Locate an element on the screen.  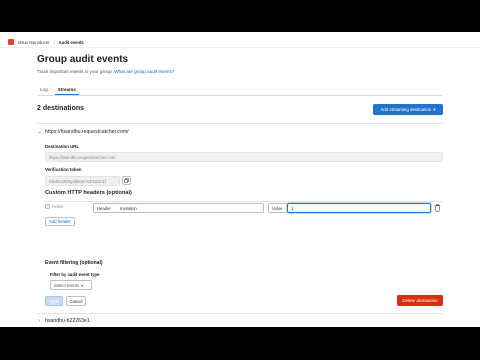
header-value-text: 1 is located at coordinates (292, 208).